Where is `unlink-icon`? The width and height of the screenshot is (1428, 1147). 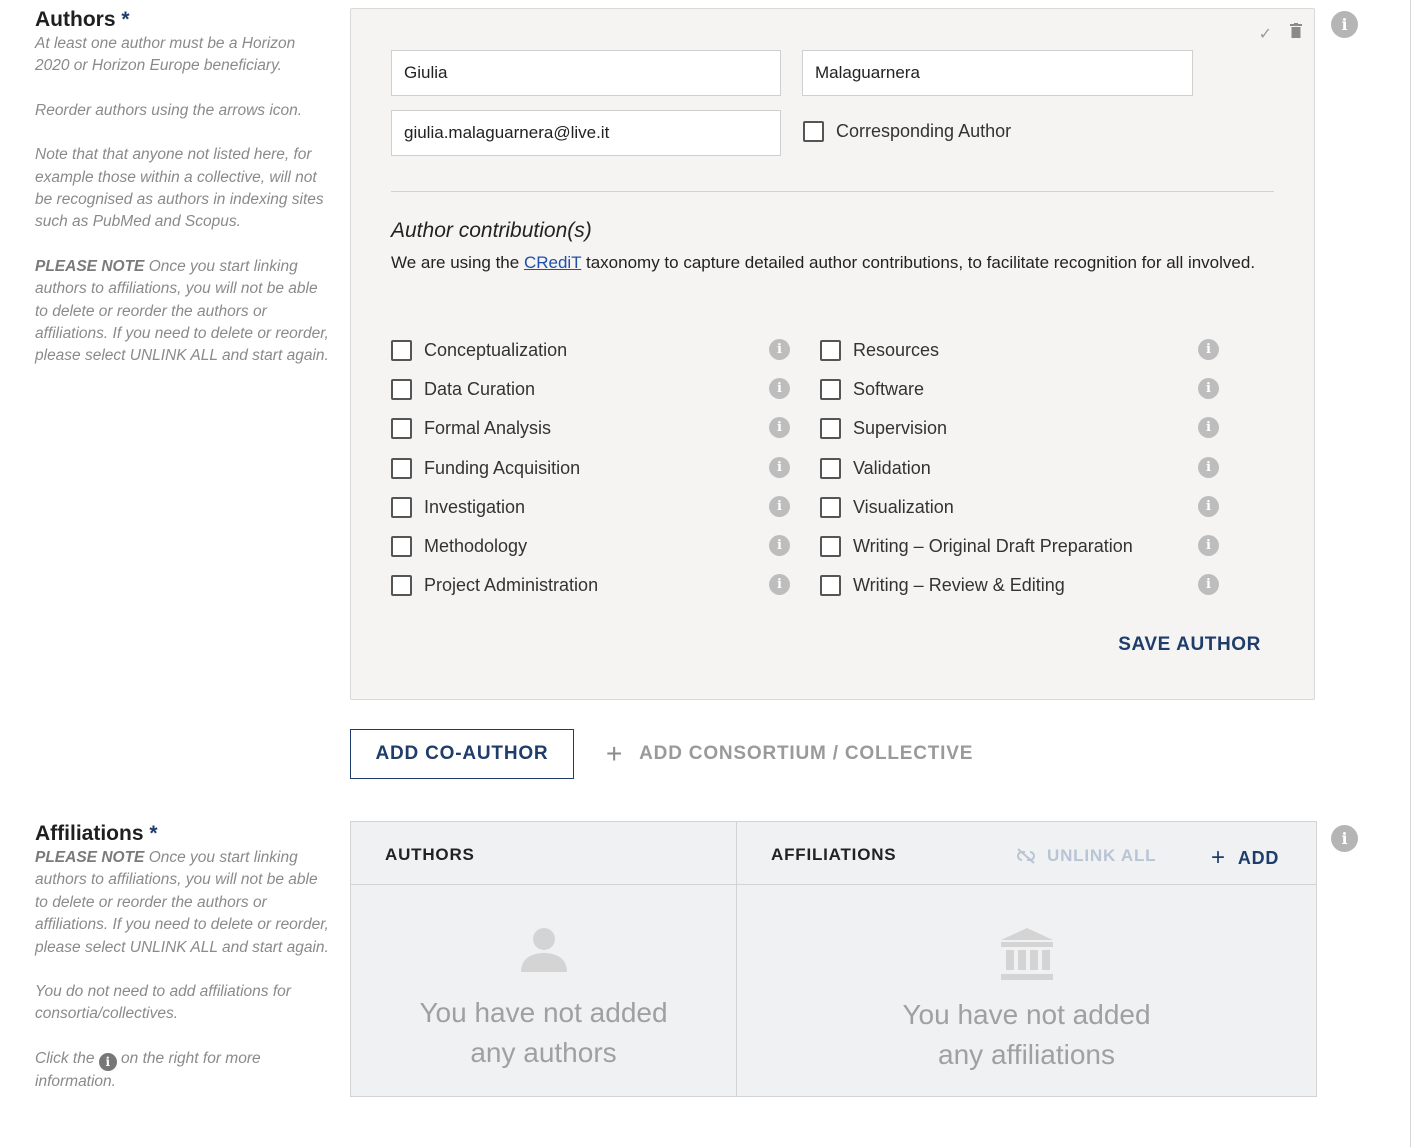
unlink-icon is located at coordinates (1026, 856).